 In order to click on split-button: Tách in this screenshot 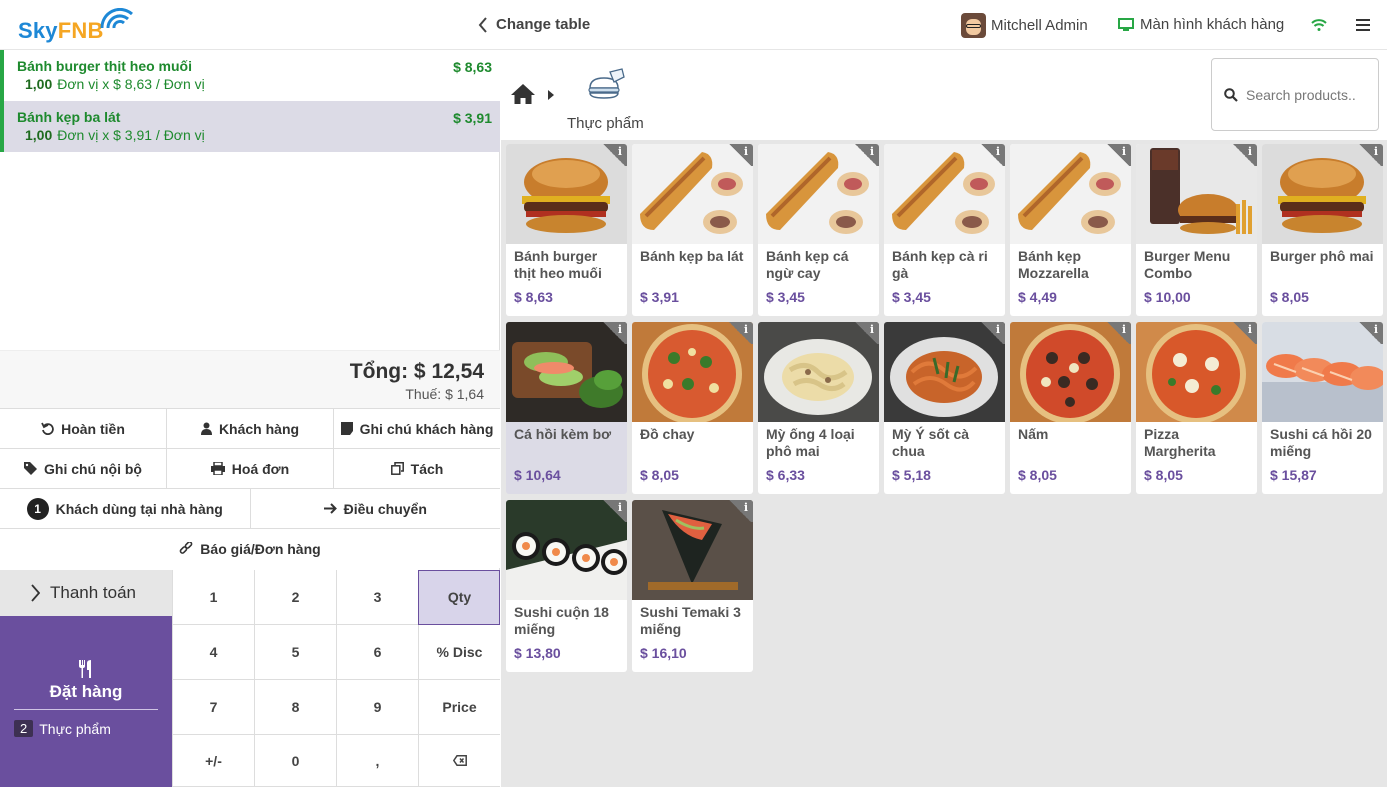, I will do `click(417, 468)`.